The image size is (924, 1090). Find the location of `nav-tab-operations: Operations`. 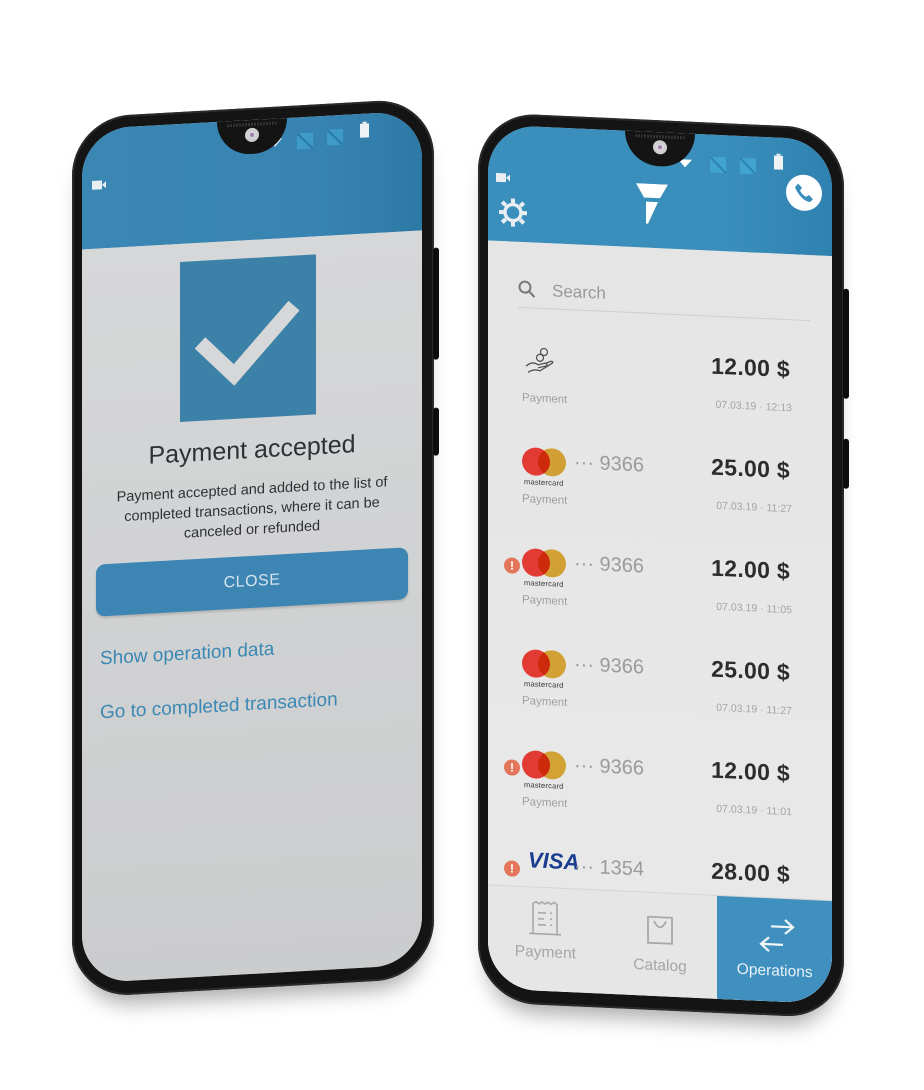

nav-tab-operations: Operations is located at coordinates (774, 950).